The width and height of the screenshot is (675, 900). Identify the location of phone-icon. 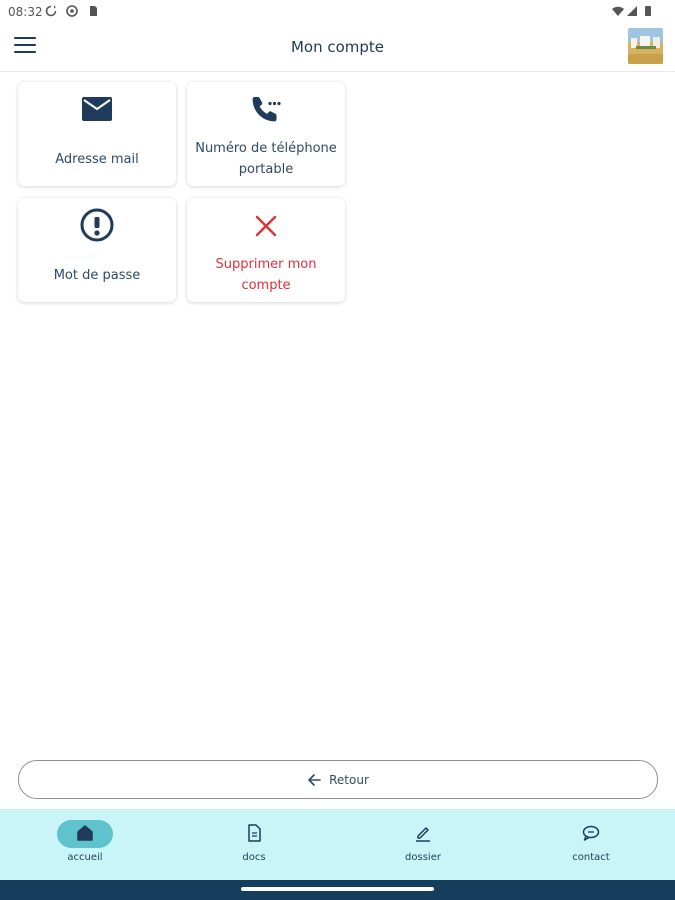
(266, 109).